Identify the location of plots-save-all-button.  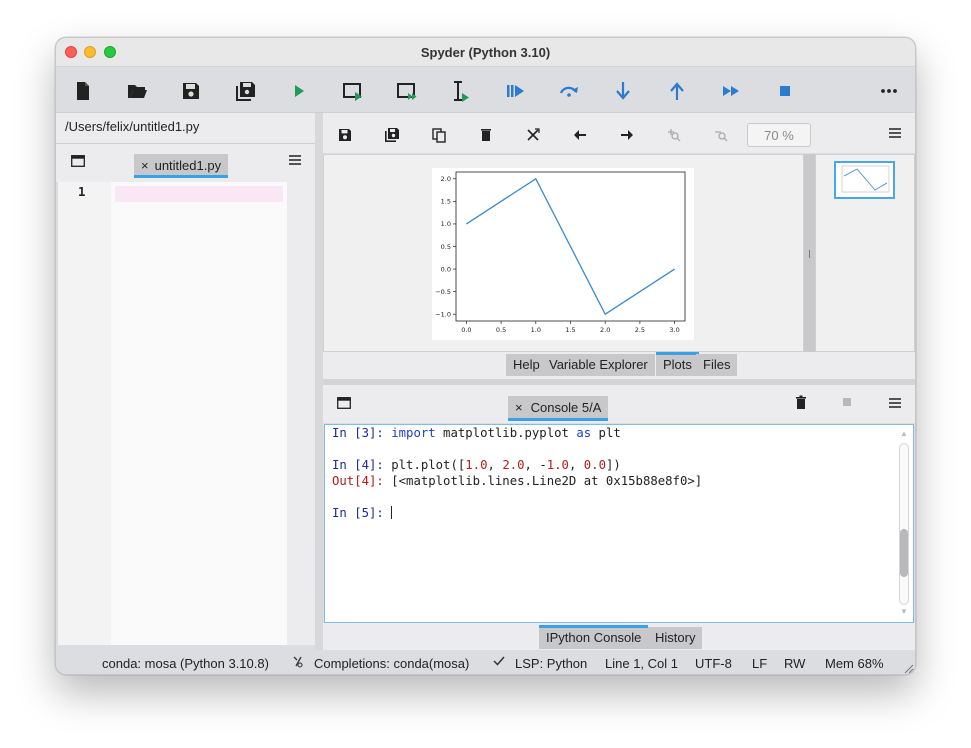
(392, 135).